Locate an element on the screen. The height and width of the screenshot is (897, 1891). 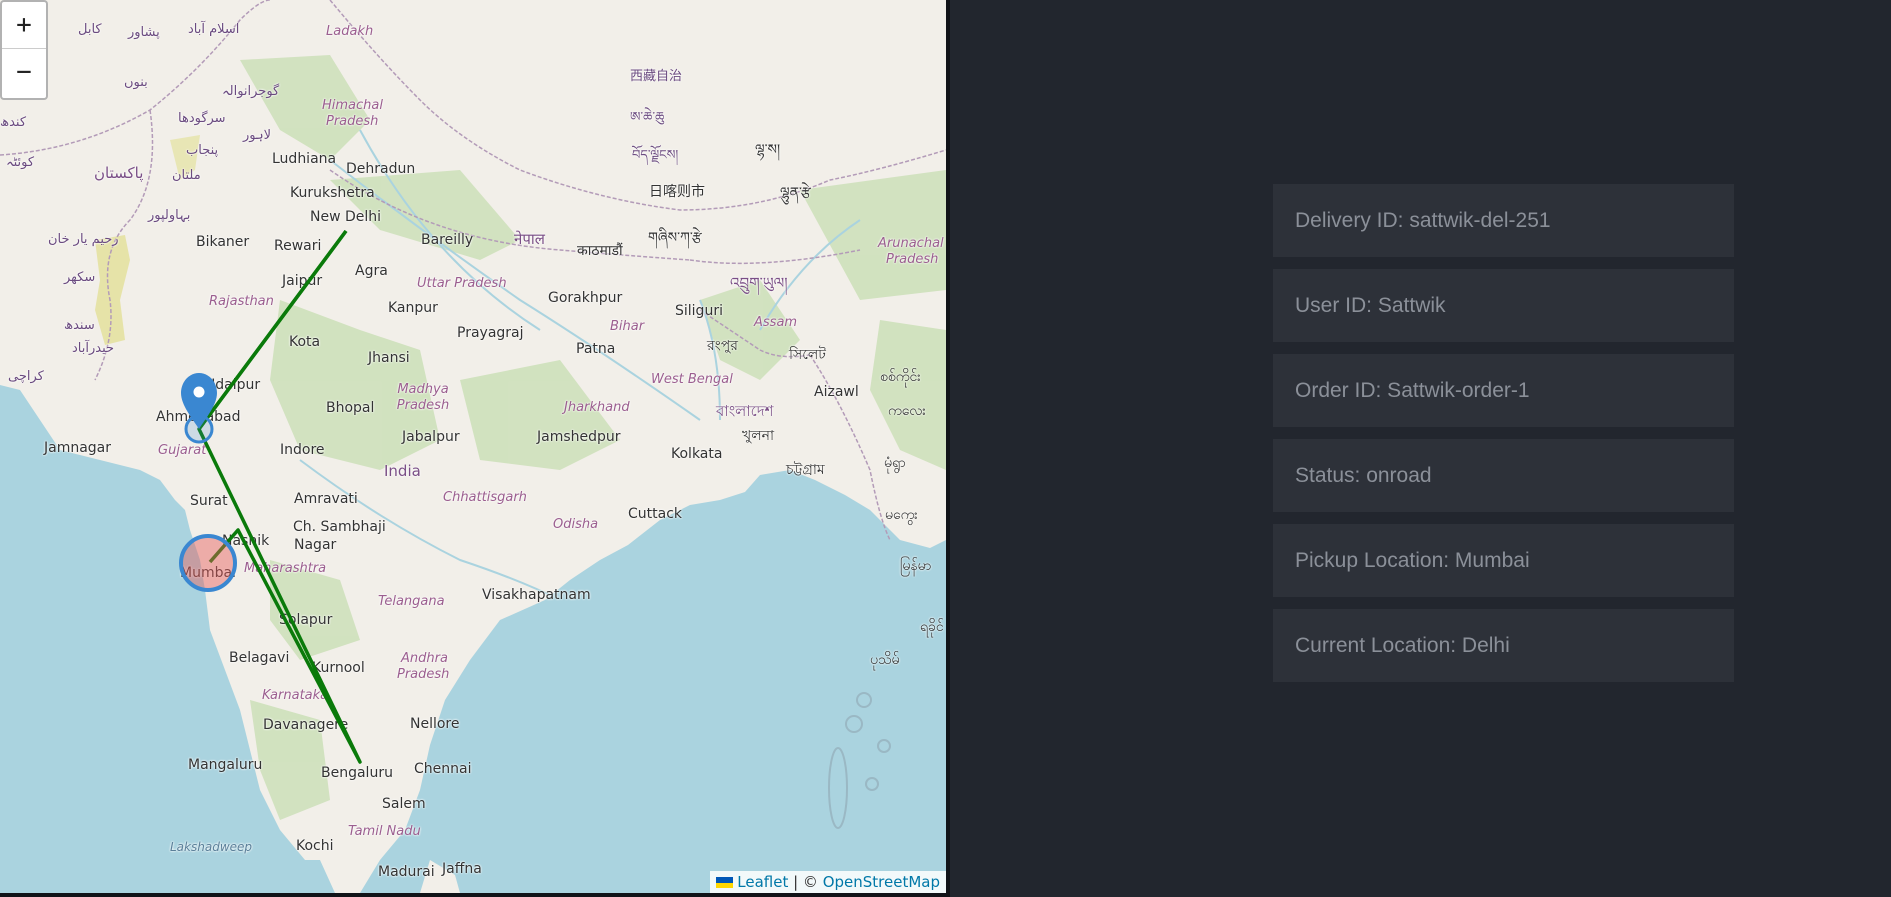
openstreetmap-link: OpenStreetMap is located at coordinates (881, 882).